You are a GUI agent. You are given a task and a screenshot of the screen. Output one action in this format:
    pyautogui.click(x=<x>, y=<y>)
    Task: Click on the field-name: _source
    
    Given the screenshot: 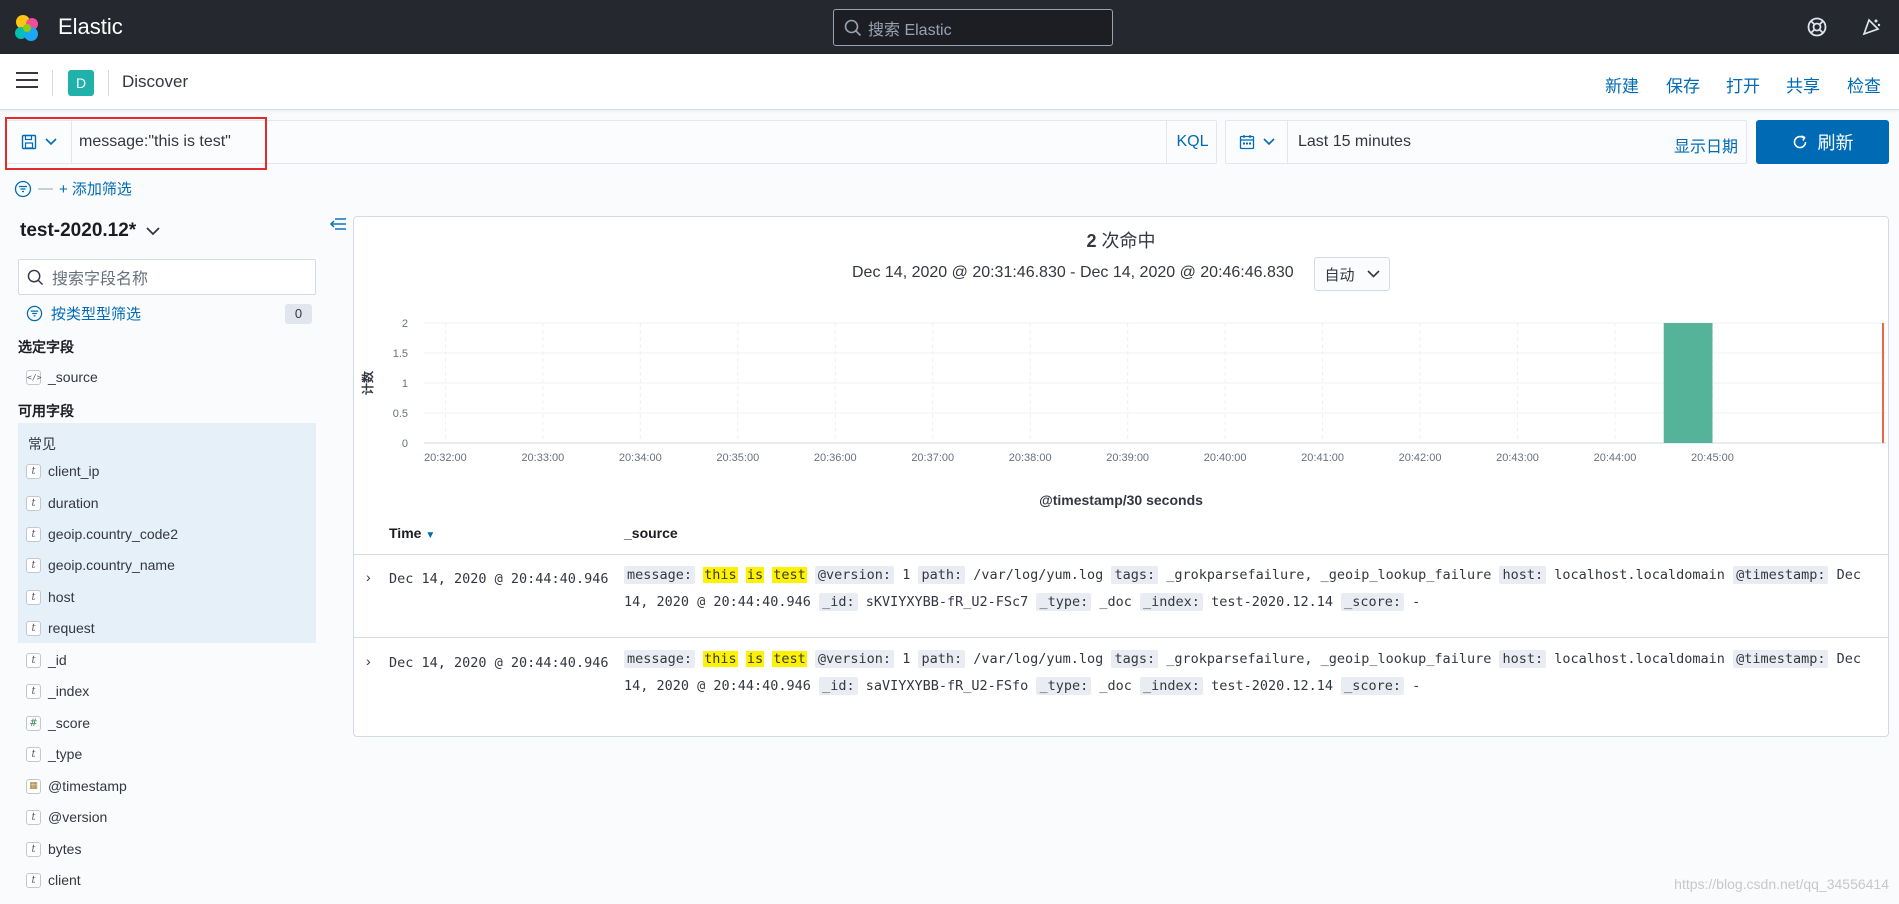 What is the action you would take?
    pyautogui.click(x=73, y=377)
    